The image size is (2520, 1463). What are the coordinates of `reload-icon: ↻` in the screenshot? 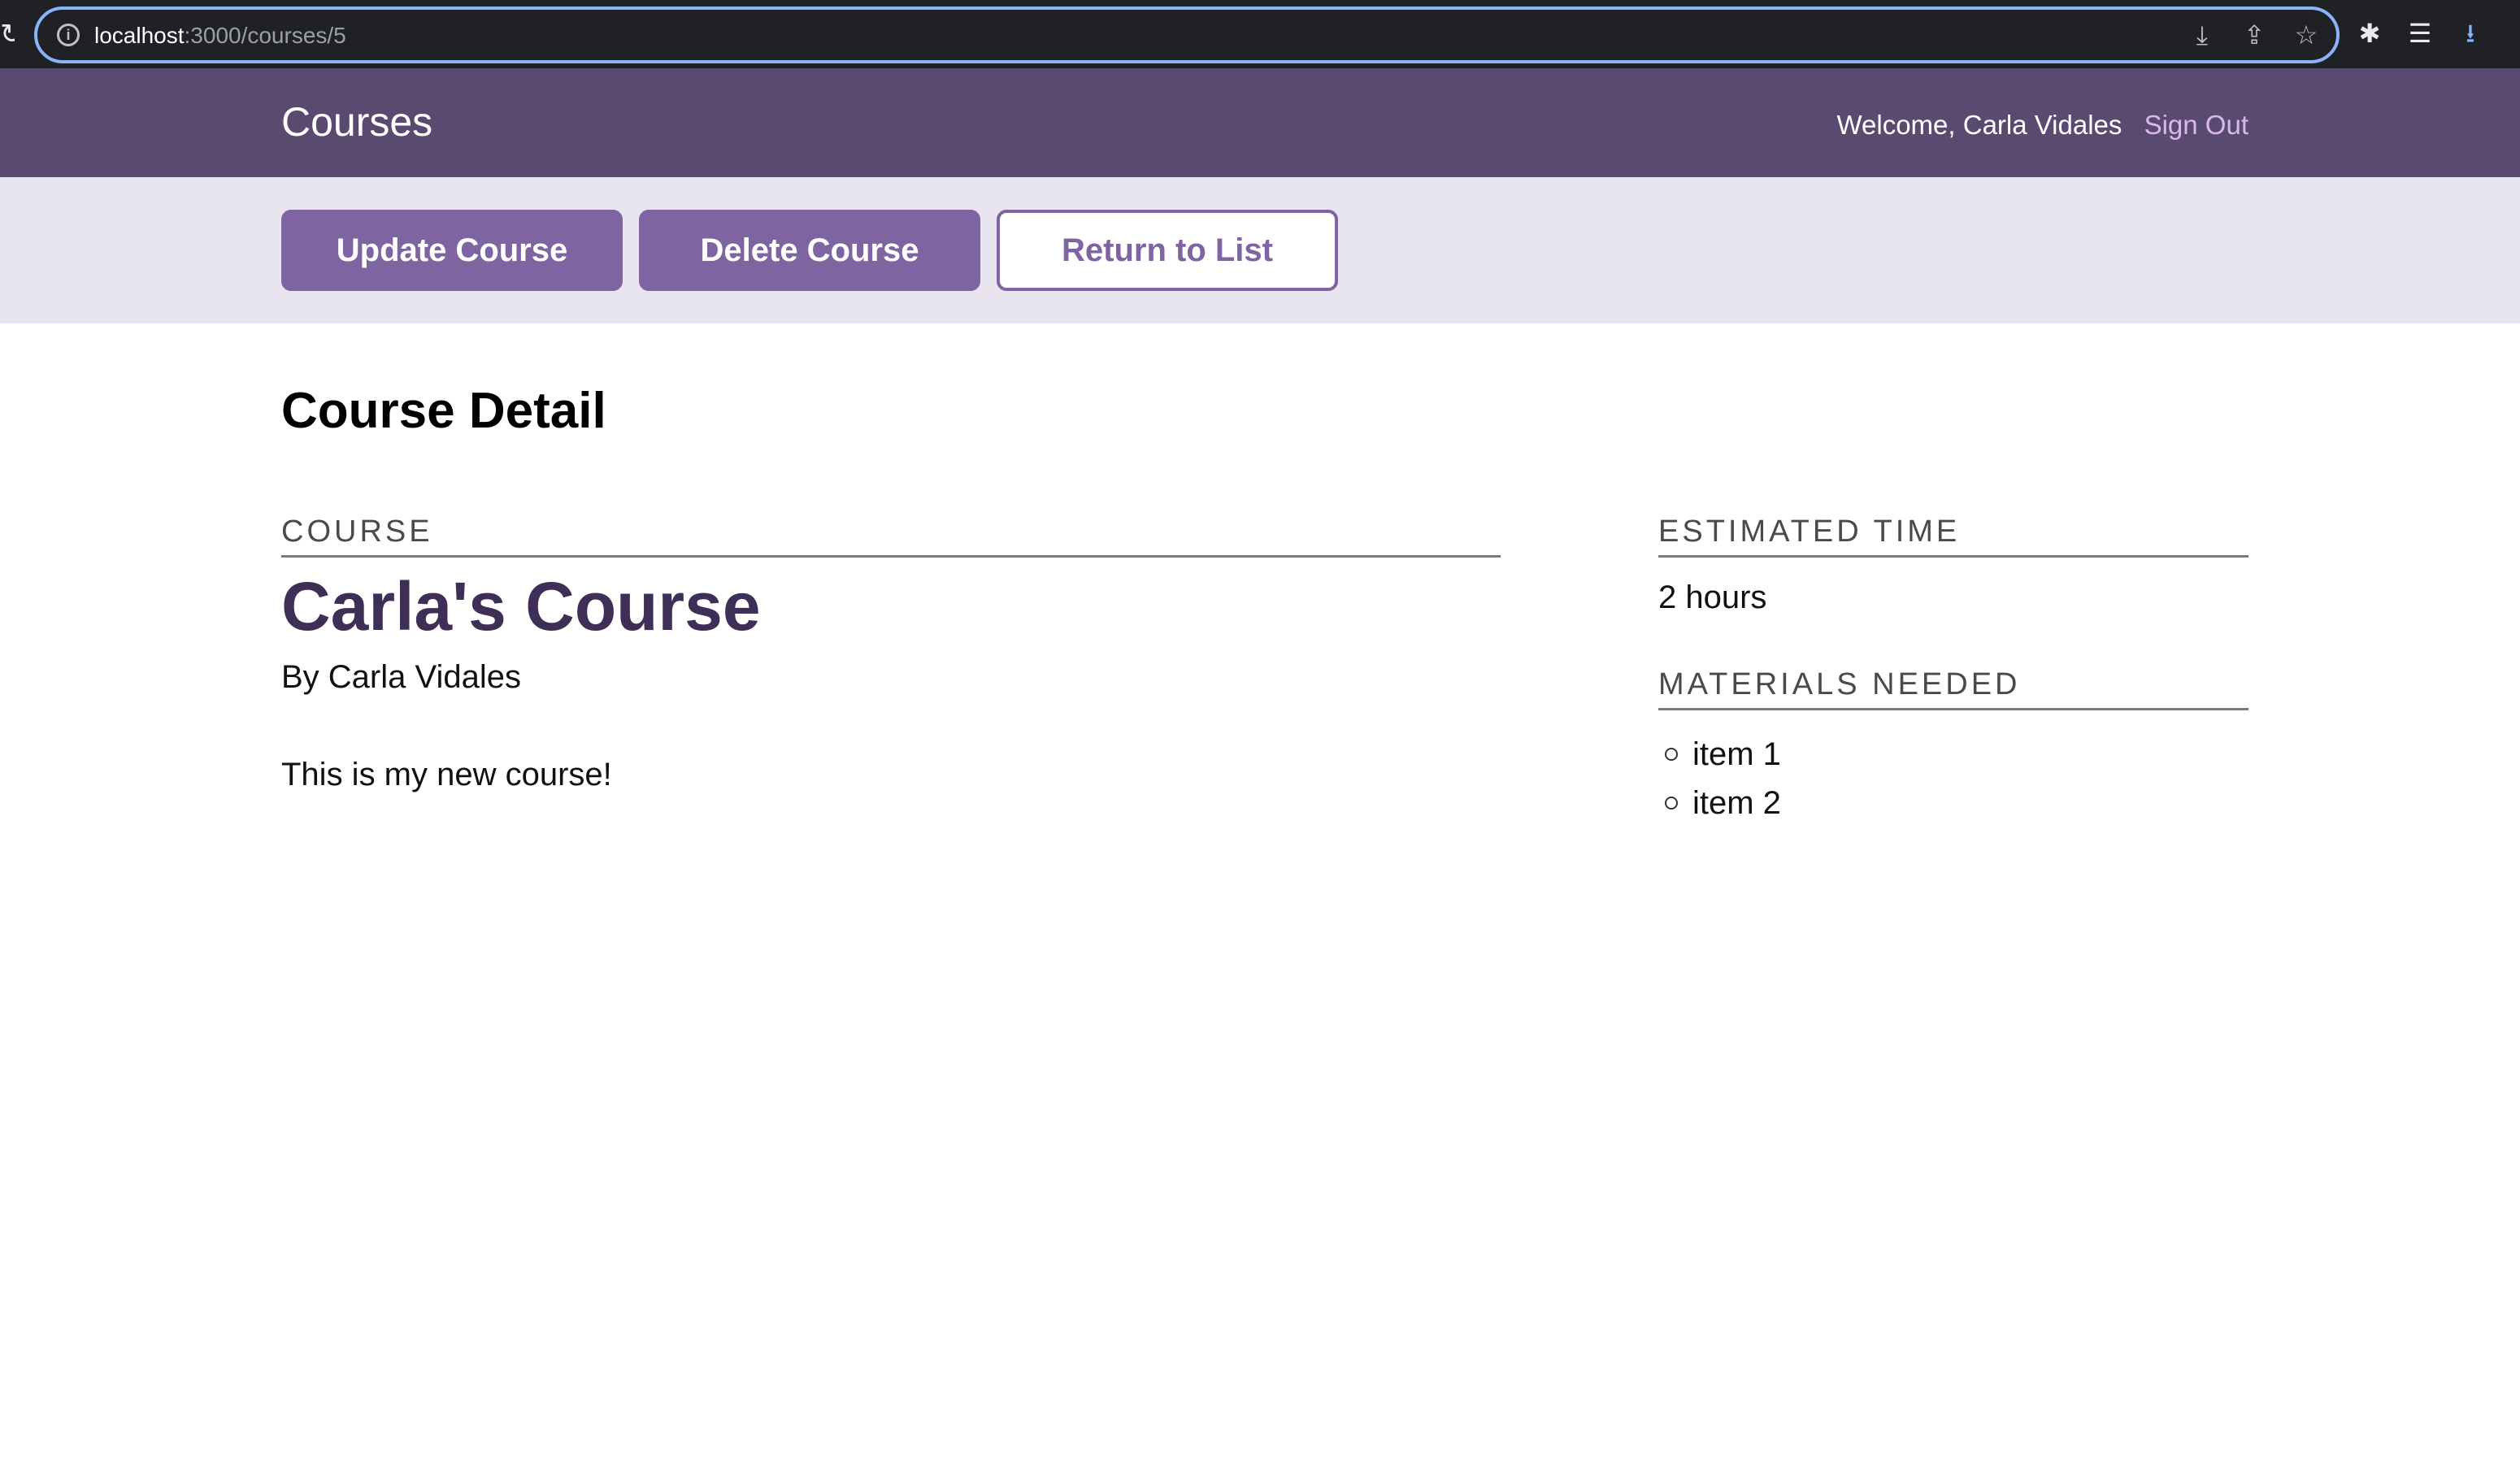 It's located at (7, 34).